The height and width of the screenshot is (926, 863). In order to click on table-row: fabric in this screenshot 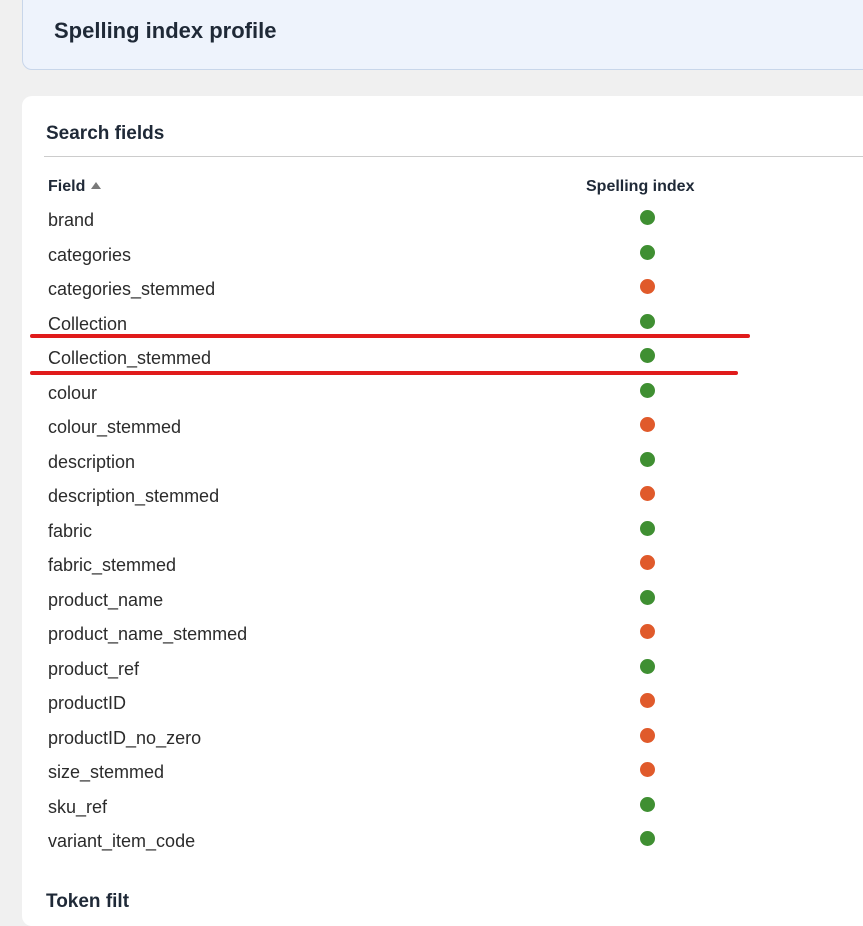, I will do `click(442, 532)`.